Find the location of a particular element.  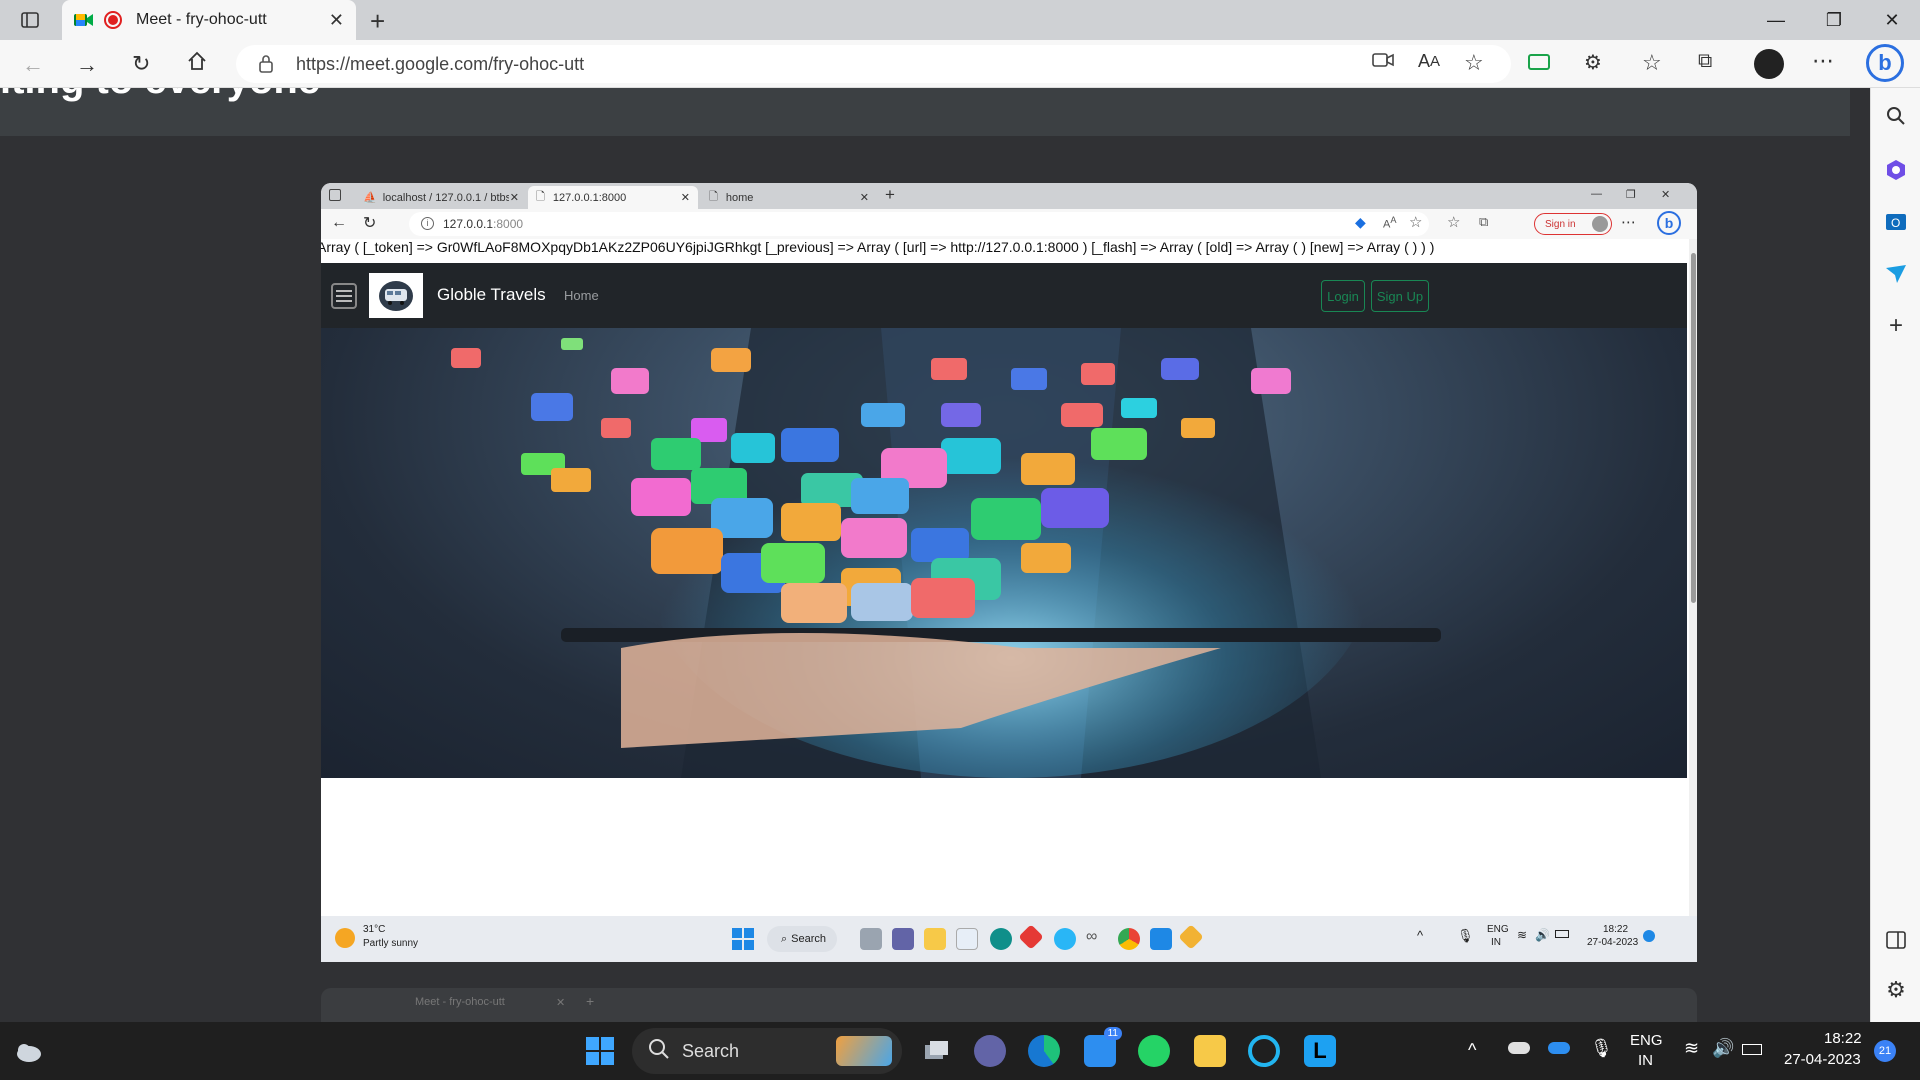

signup-button: Sign Up is located at coordinates (1400, 296).